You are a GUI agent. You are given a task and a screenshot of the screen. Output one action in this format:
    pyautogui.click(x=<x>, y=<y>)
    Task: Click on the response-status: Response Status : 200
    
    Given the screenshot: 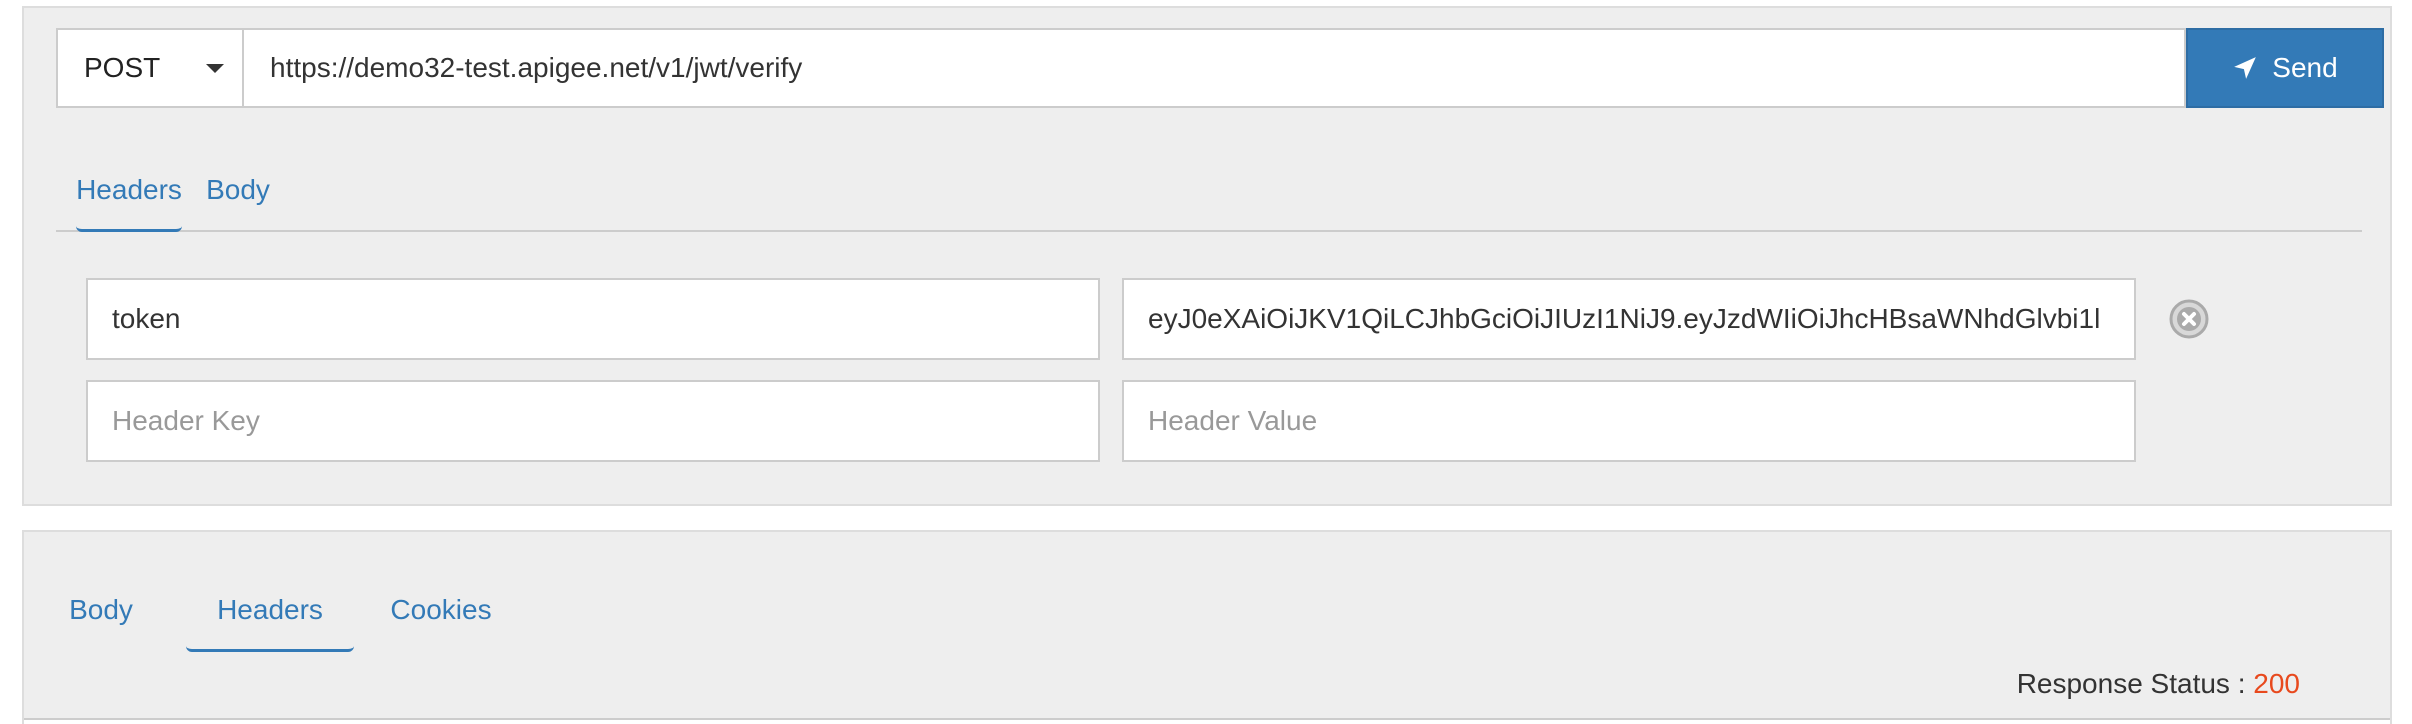 What is the action you would take?
    pyautogui.click(x=2158, y=684)
    